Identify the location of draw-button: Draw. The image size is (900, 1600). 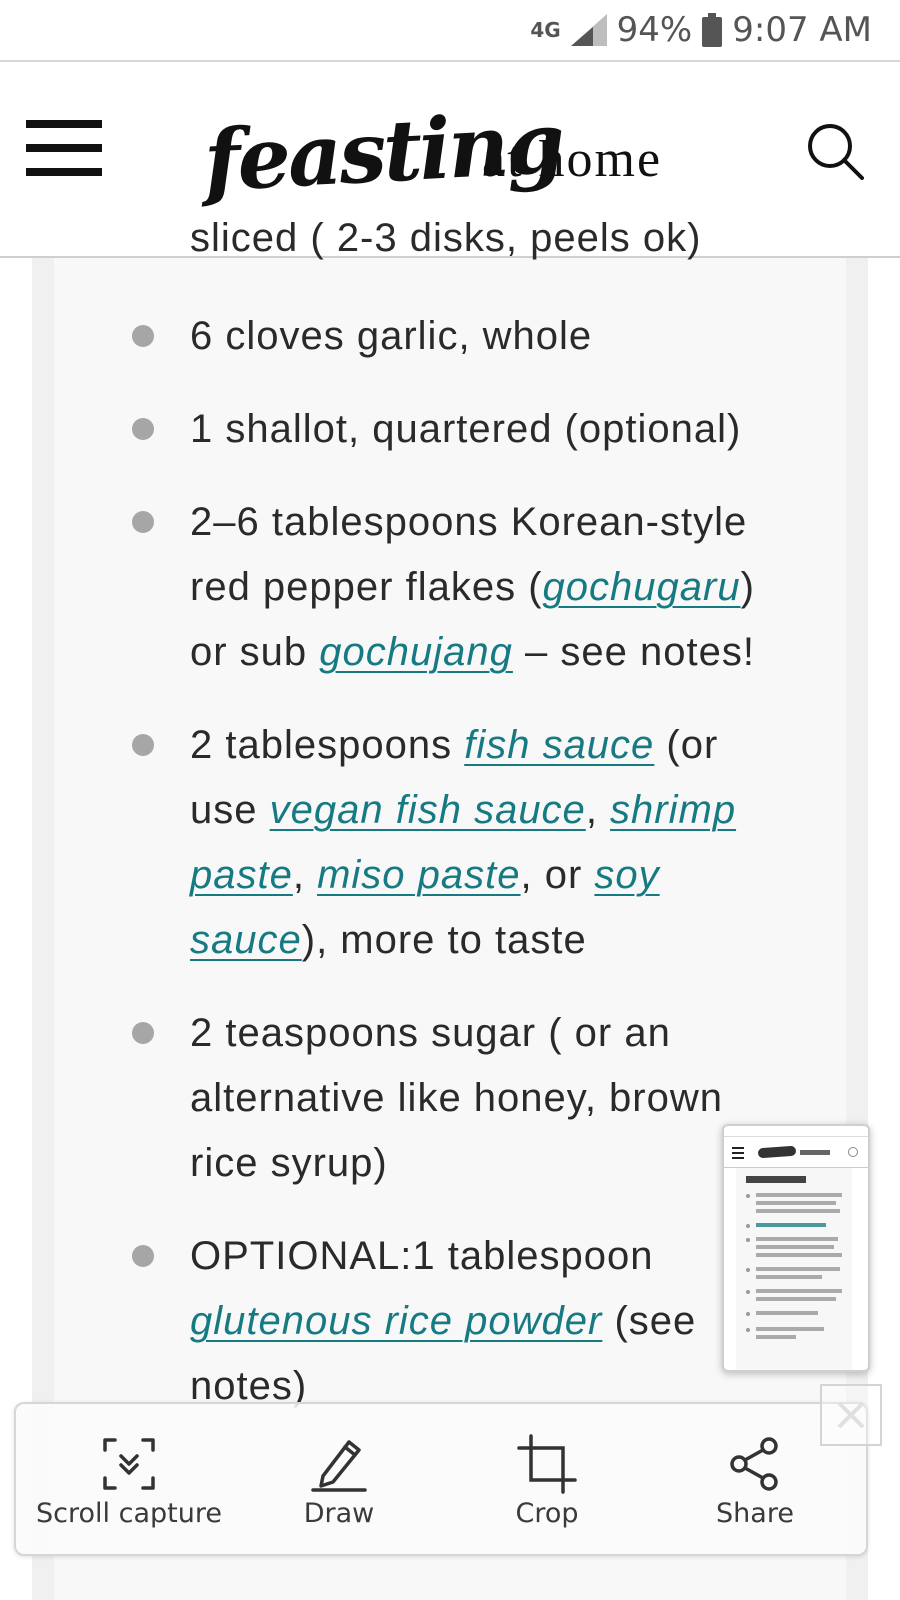
(339, 1479).